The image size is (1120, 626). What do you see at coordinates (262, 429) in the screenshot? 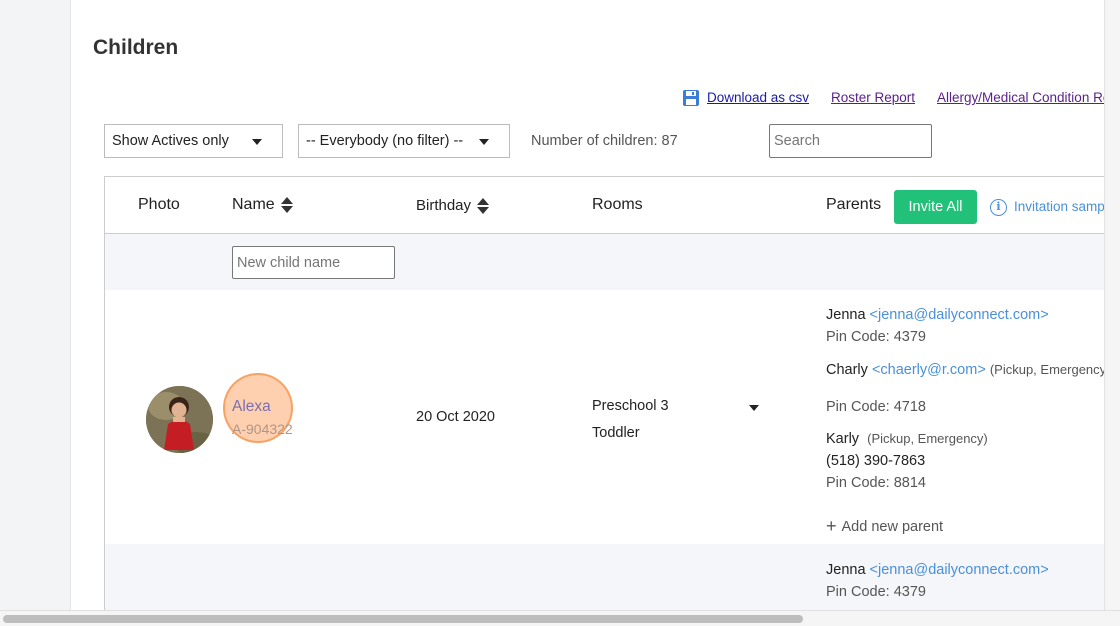
I see `child-code: A-904322` at bounding box center [262, 429].